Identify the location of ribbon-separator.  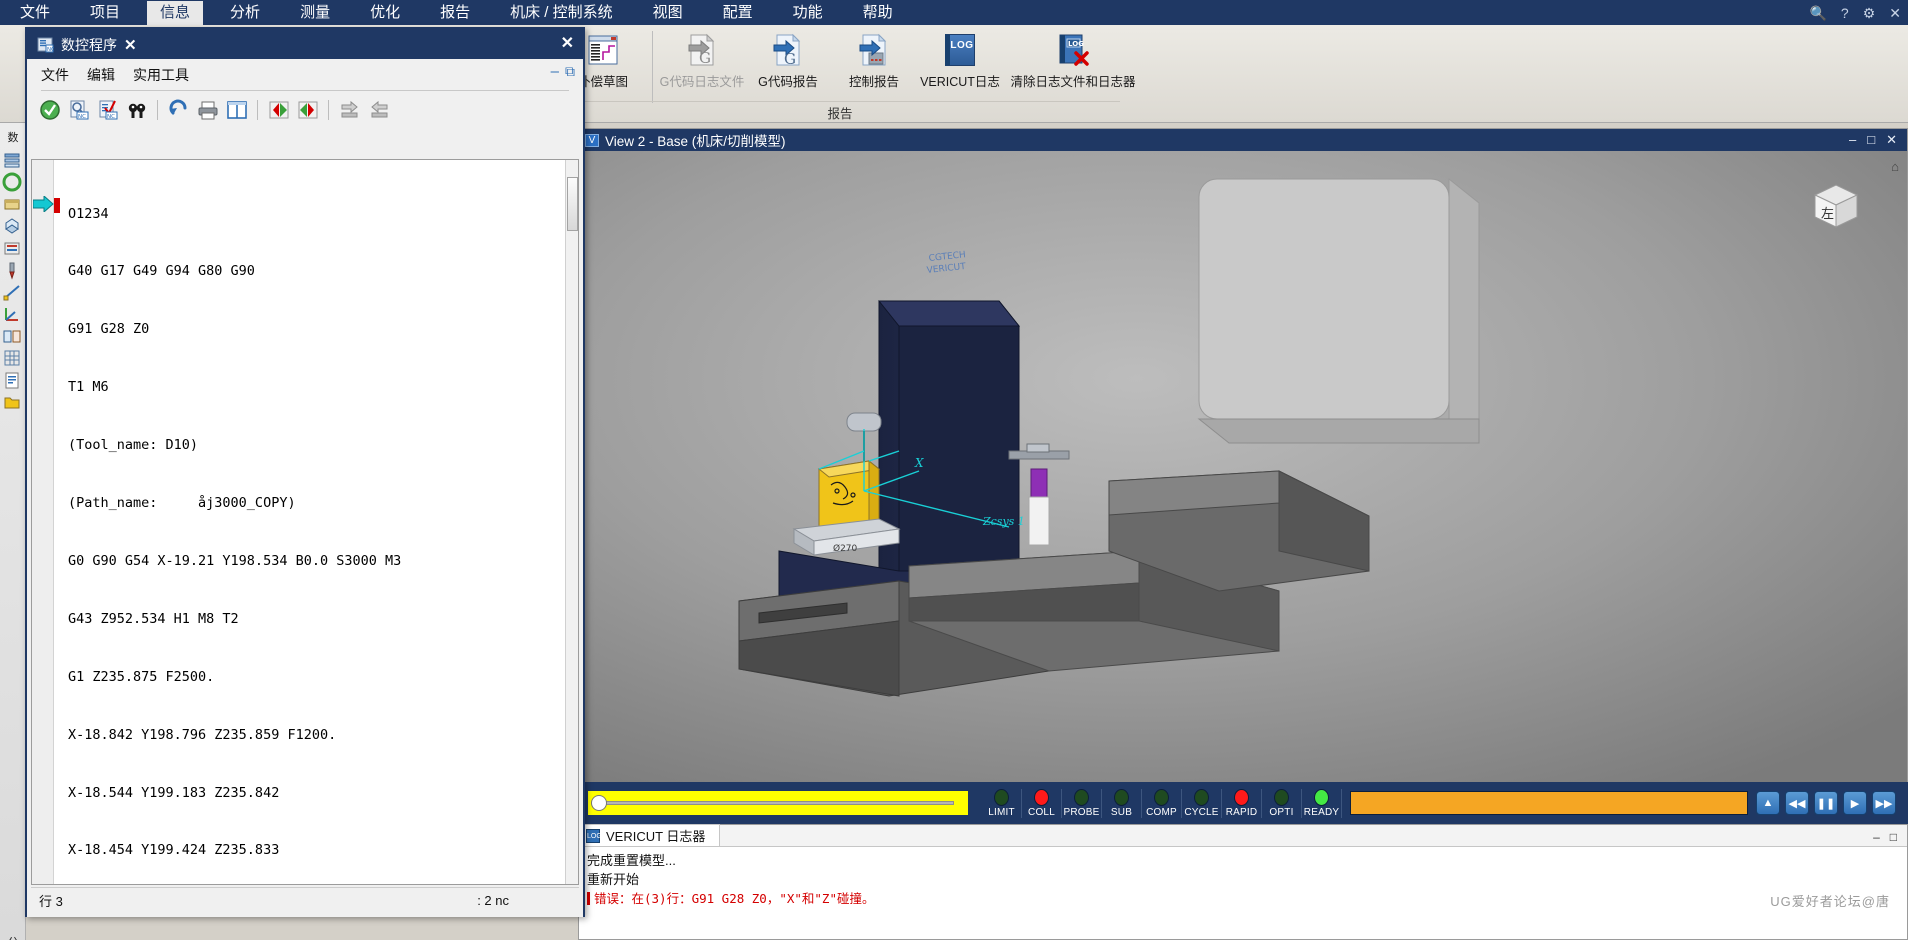
(652, 67).